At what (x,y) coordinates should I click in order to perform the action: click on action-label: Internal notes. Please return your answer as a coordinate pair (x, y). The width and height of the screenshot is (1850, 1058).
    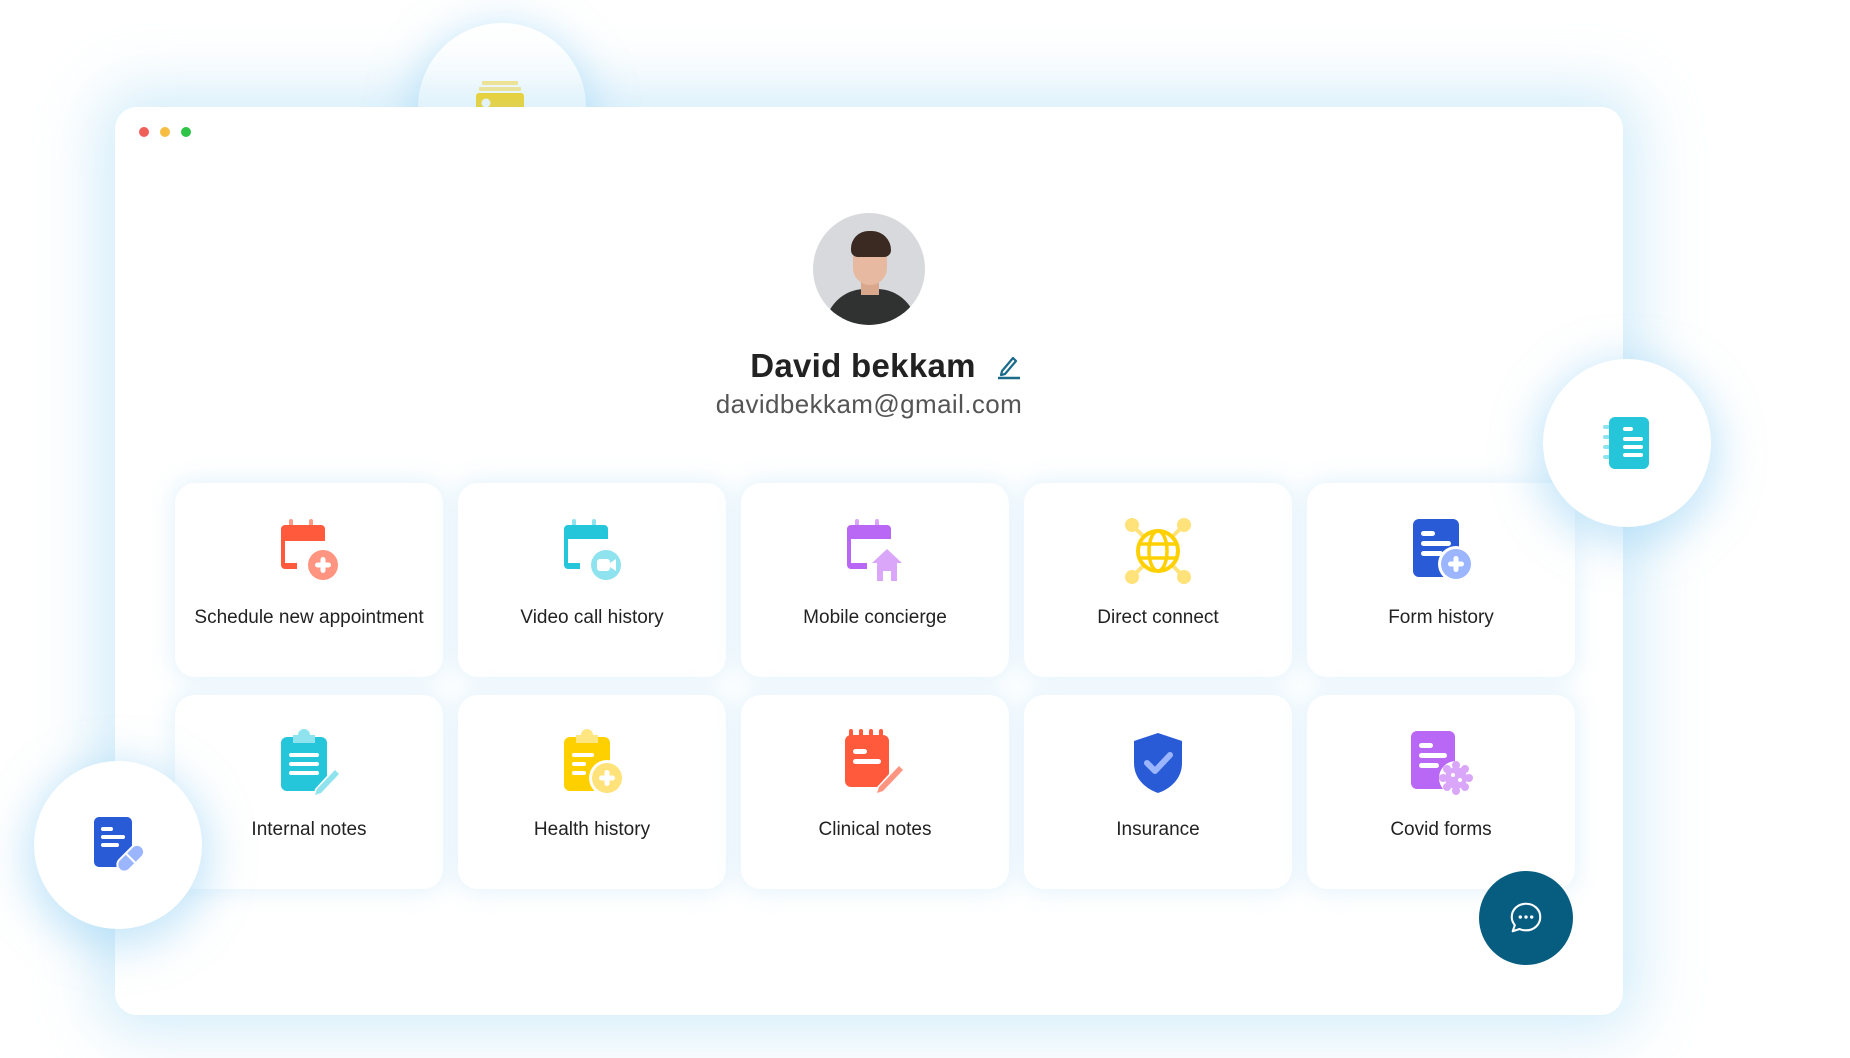
    Looking at the image, I should click on (309, 829).